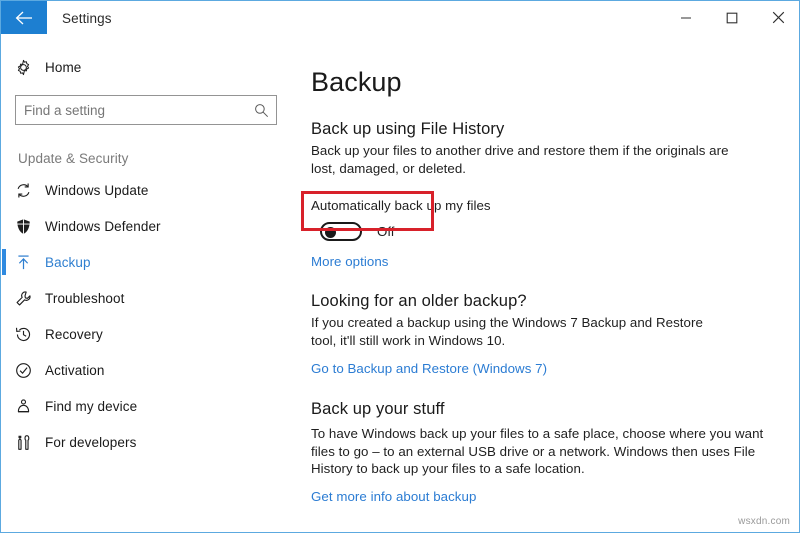  I want to click on sidebar-item-label: Find my device, so click(91, 406).